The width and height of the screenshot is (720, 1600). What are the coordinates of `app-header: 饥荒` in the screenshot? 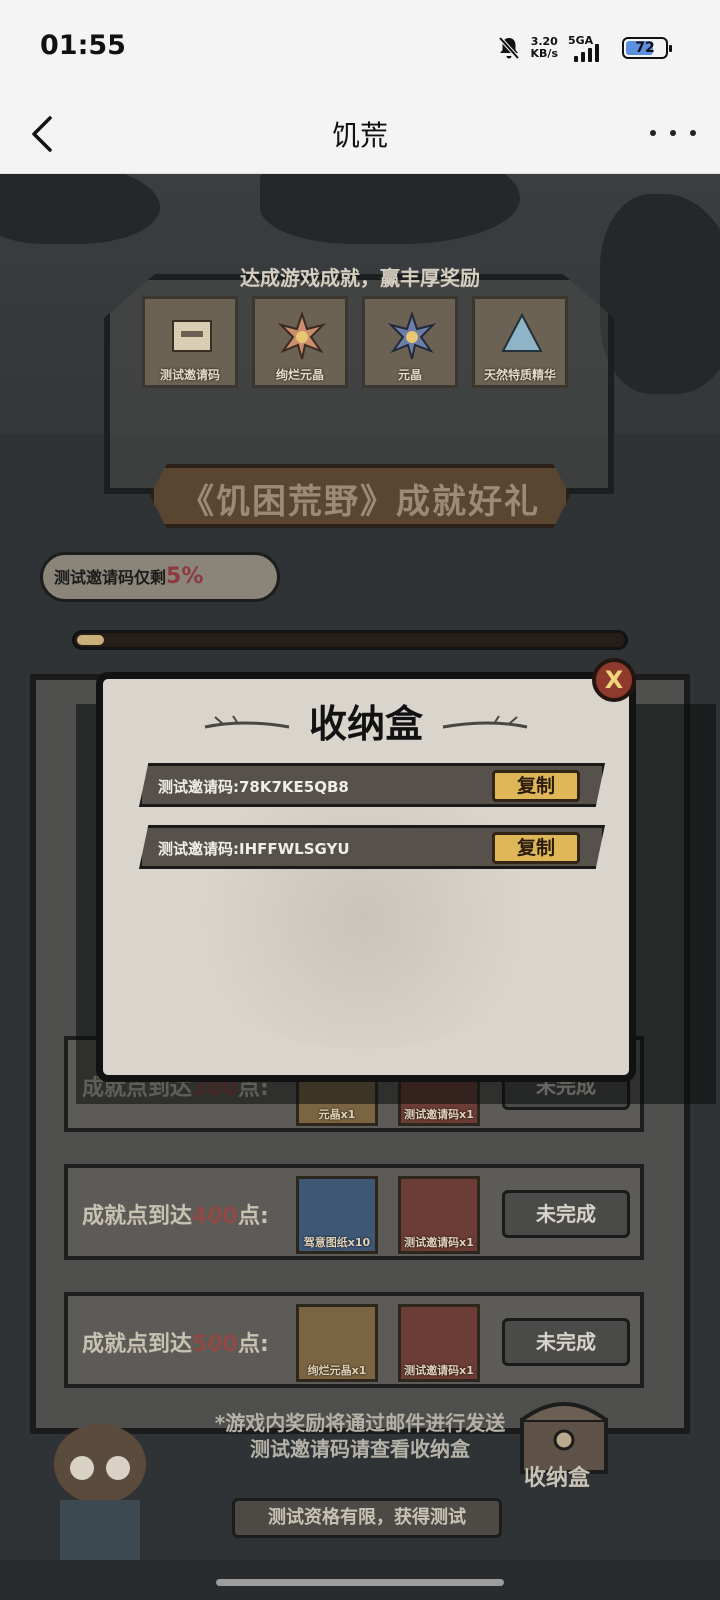 It's located at (360, 135).